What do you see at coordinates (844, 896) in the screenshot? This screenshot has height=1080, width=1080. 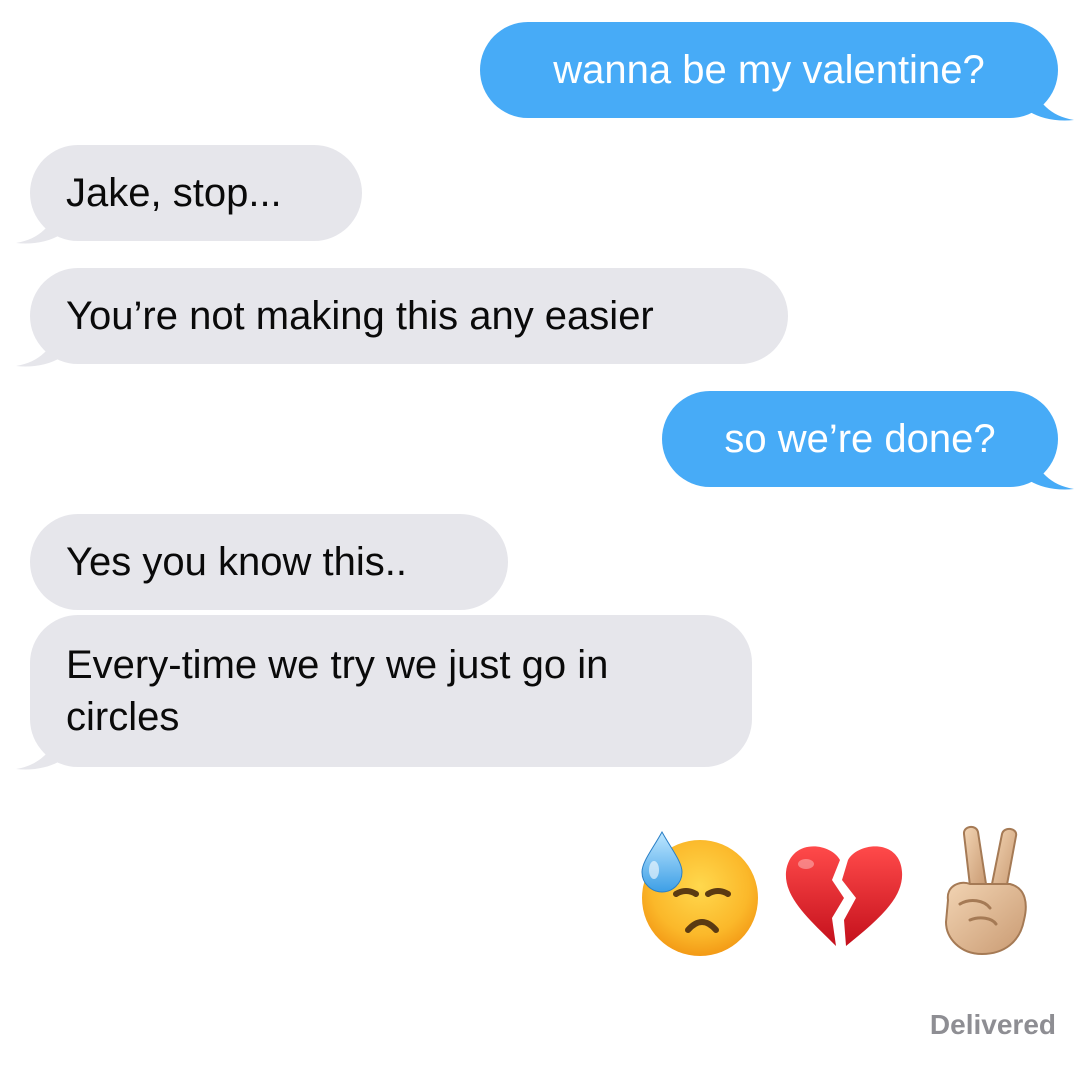 I see `broken-heart-icon` at bounding box center [844, 896].